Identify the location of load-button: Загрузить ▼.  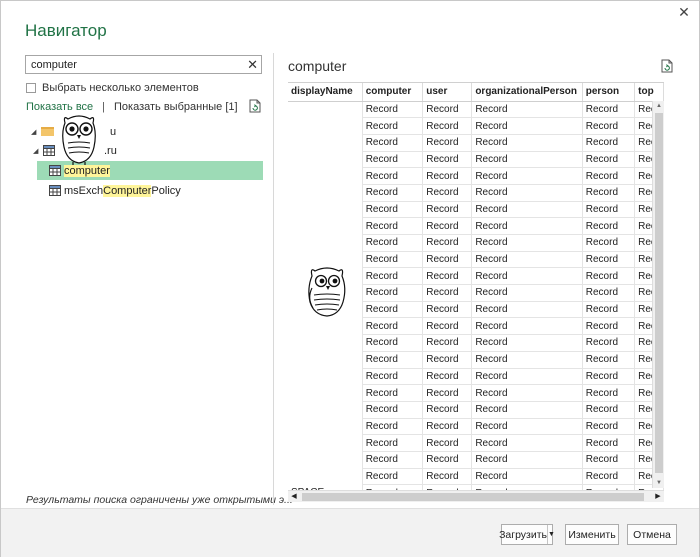
(527, 534).